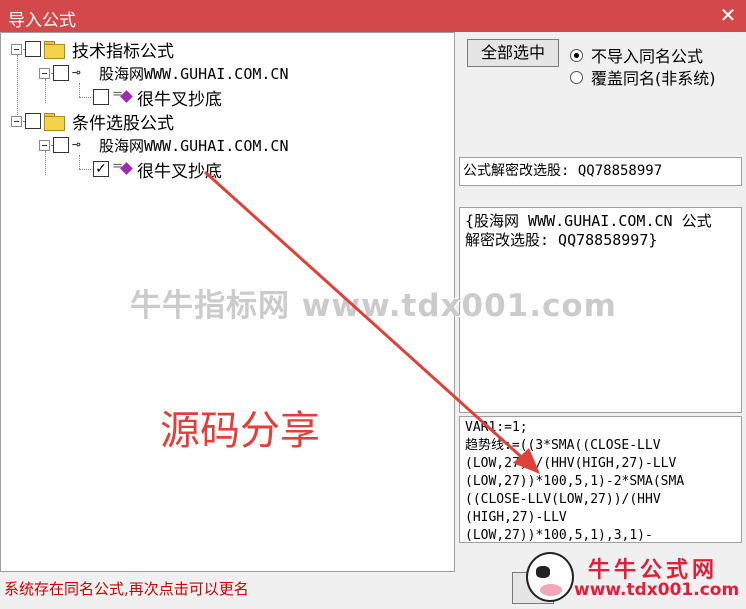  Describe the element at coordinates (550, 577) in the screenshot. I see `cow-logo-icon` at that location.